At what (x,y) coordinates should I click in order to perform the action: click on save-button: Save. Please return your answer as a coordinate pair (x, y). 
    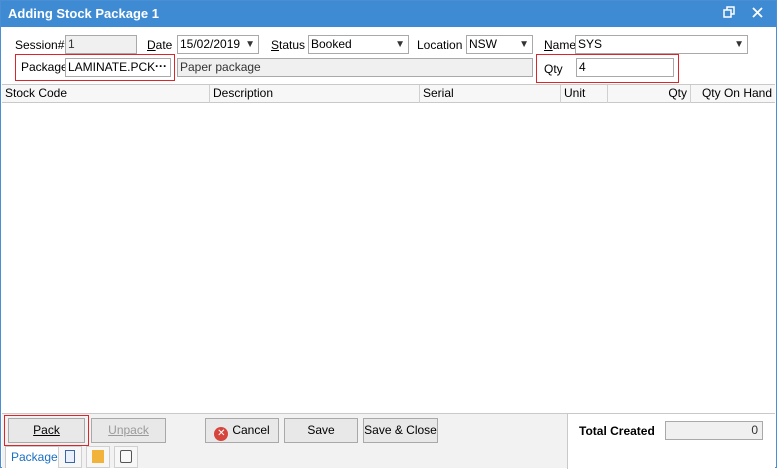
    Looking at the image, I should click on (321, 430).